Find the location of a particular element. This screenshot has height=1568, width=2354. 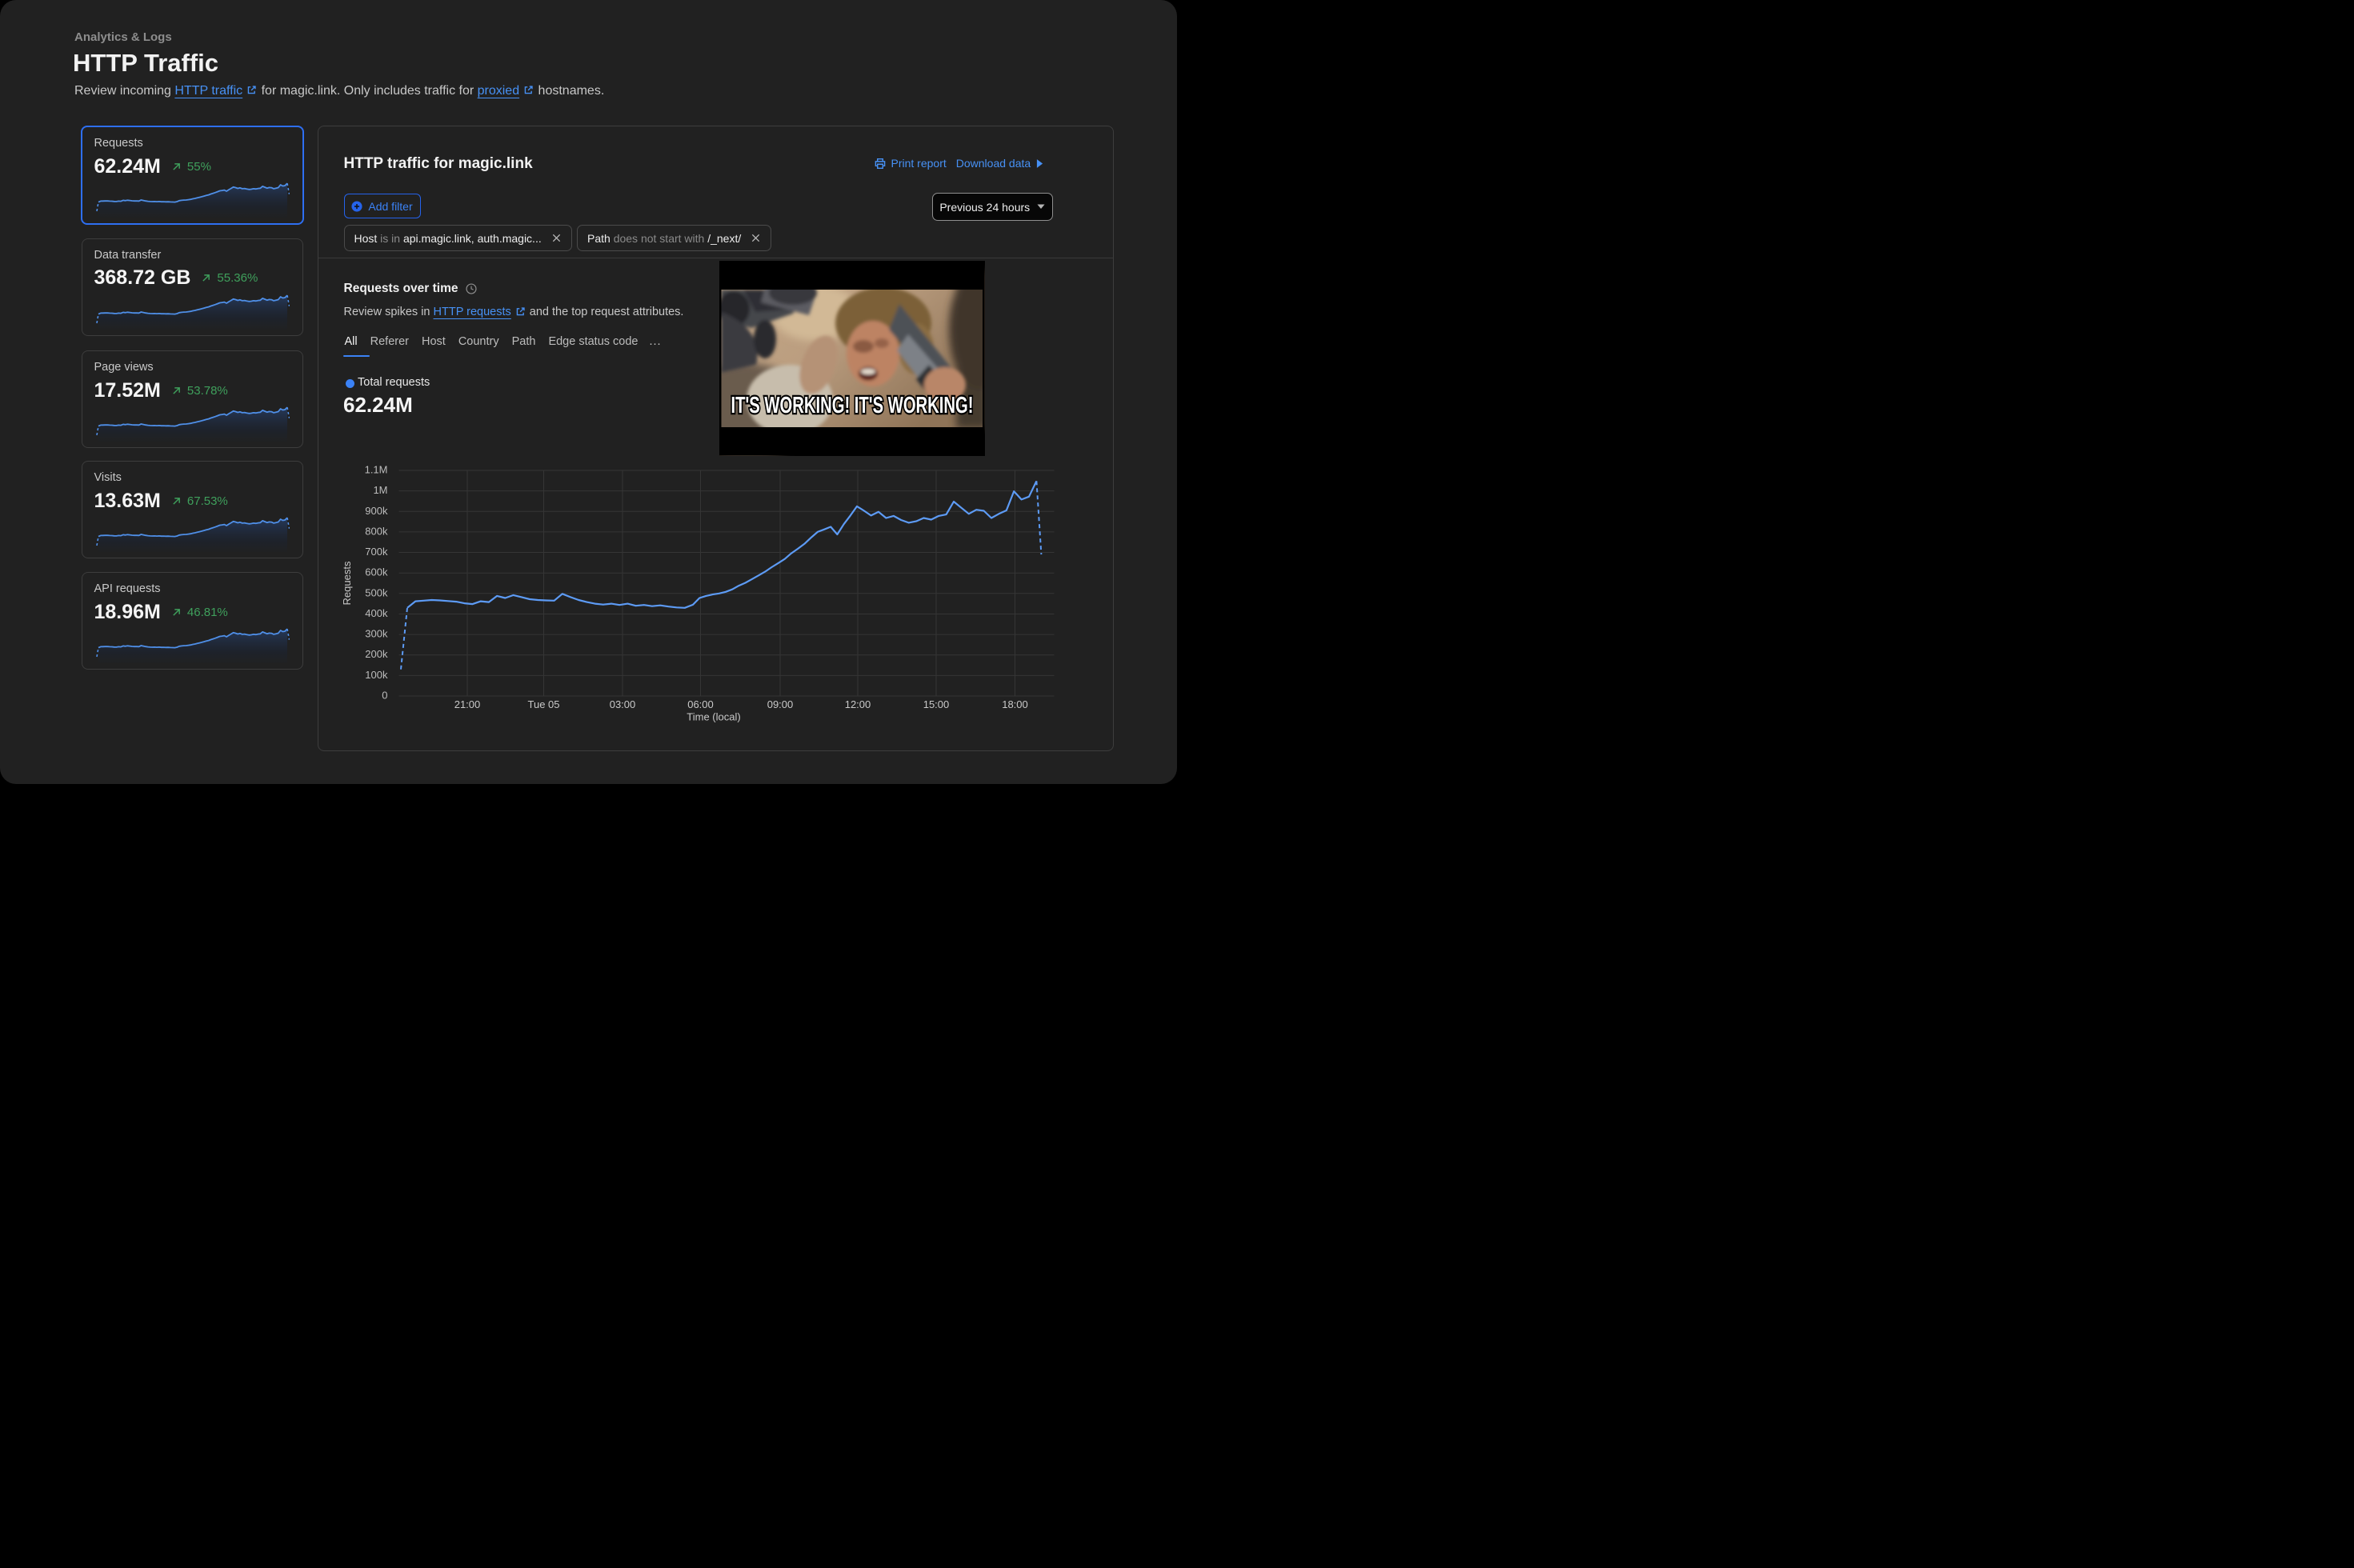

svg-text: 500k is located at coordinates (376, 592).